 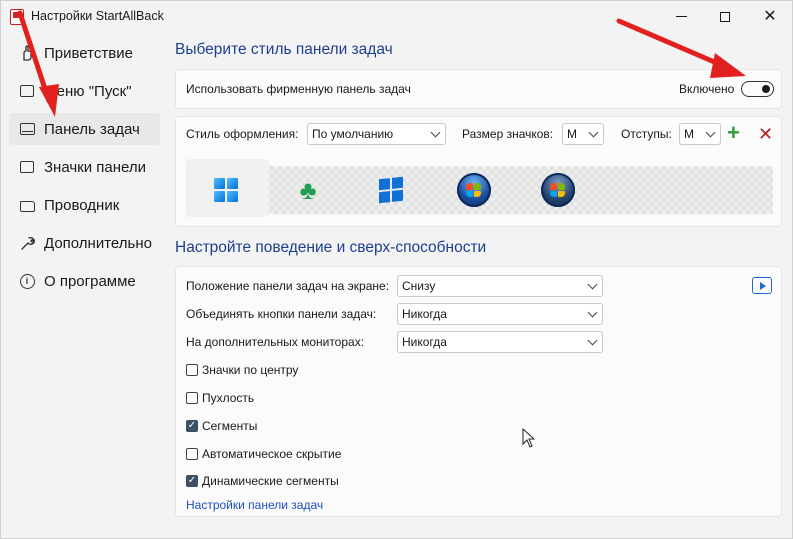 What do you see at coordinates (646, 134) in the screenshot?
I see `padding-label: Отступы:` at bounding box center [646, 134].